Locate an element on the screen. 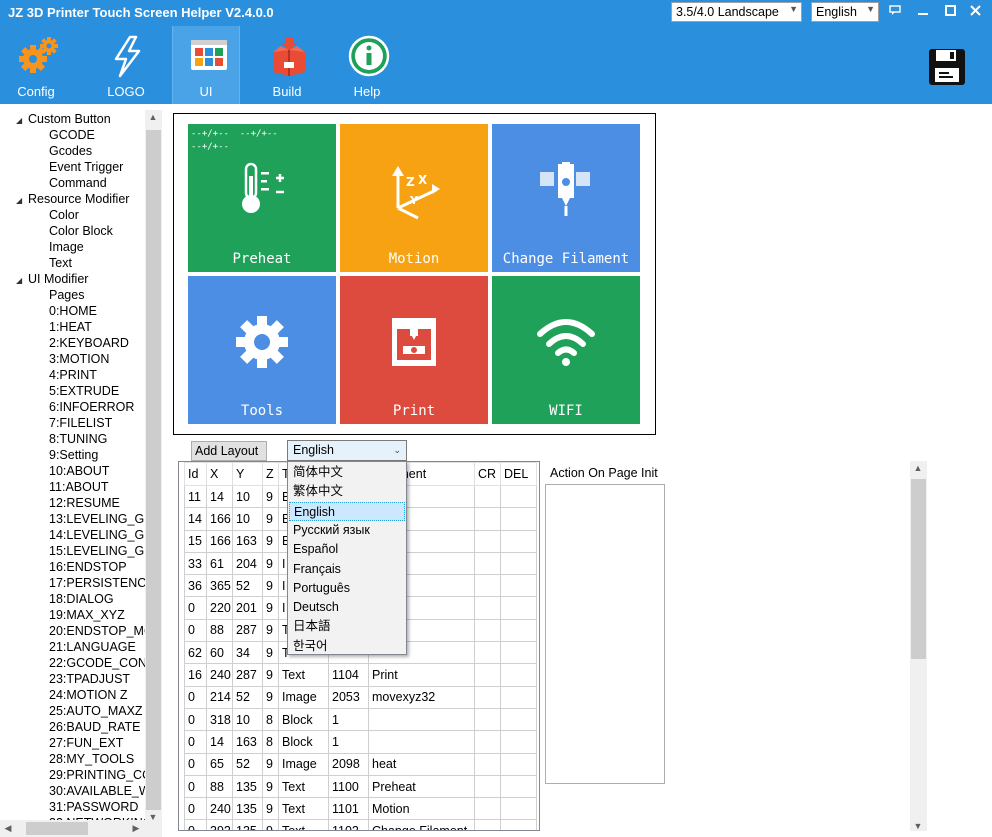 The image size is (992, 837). language-option: 繁体中文 is located at coordinates (347, 492).